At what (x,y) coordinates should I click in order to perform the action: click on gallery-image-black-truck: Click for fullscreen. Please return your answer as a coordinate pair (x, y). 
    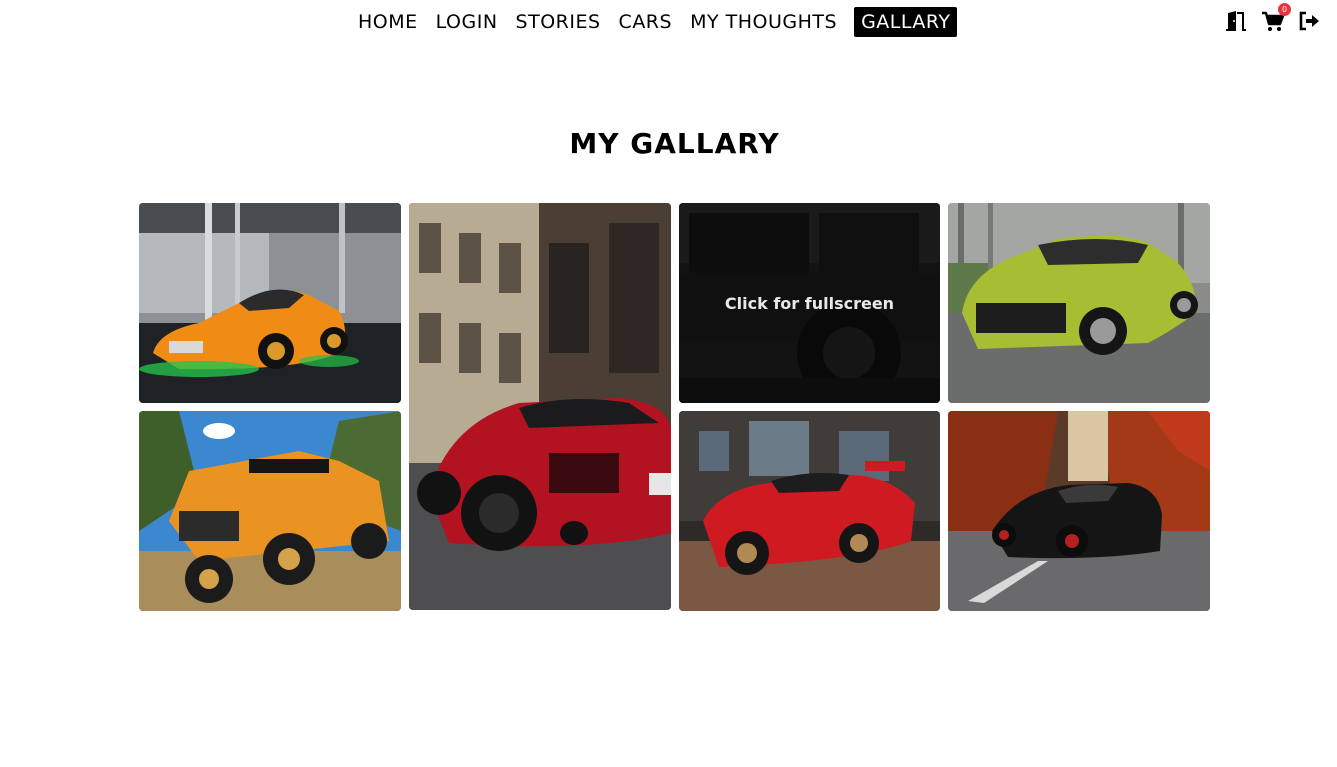
    Looking at the image, I should click on (809, 303).